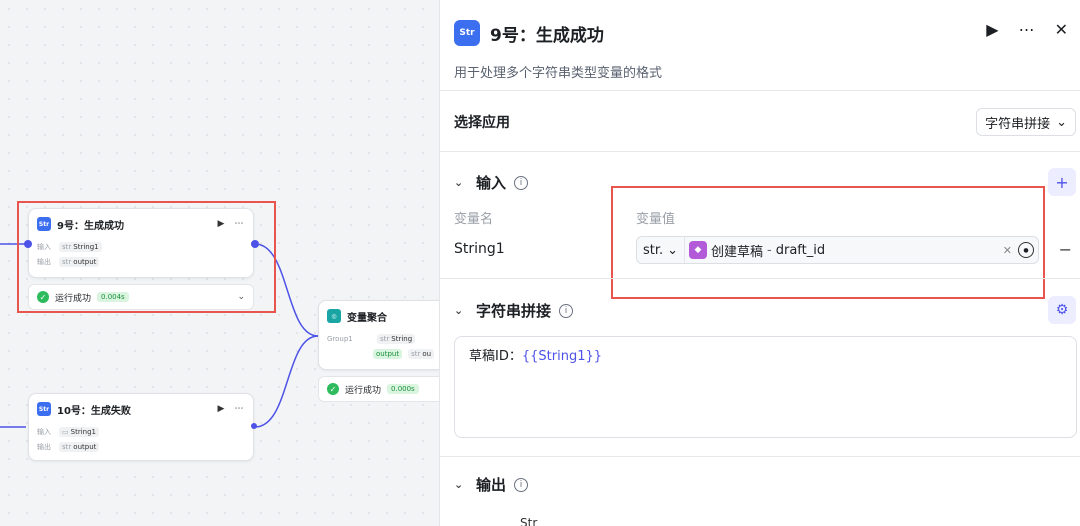  Describe the element at coordinates (558, 73) in the screenshot. I see `panel-description: 用于处理多个字符串类型变量的格式` at that location.